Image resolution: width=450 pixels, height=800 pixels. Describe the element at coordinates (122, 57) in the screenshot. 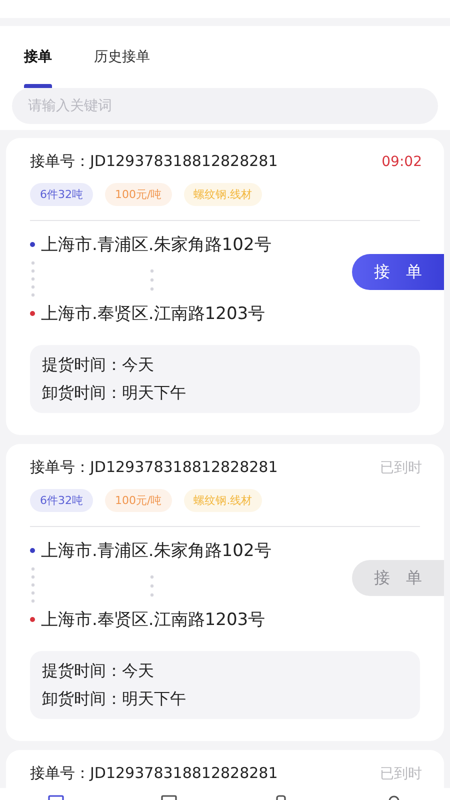

I see `tab: 历史接单` at that location.